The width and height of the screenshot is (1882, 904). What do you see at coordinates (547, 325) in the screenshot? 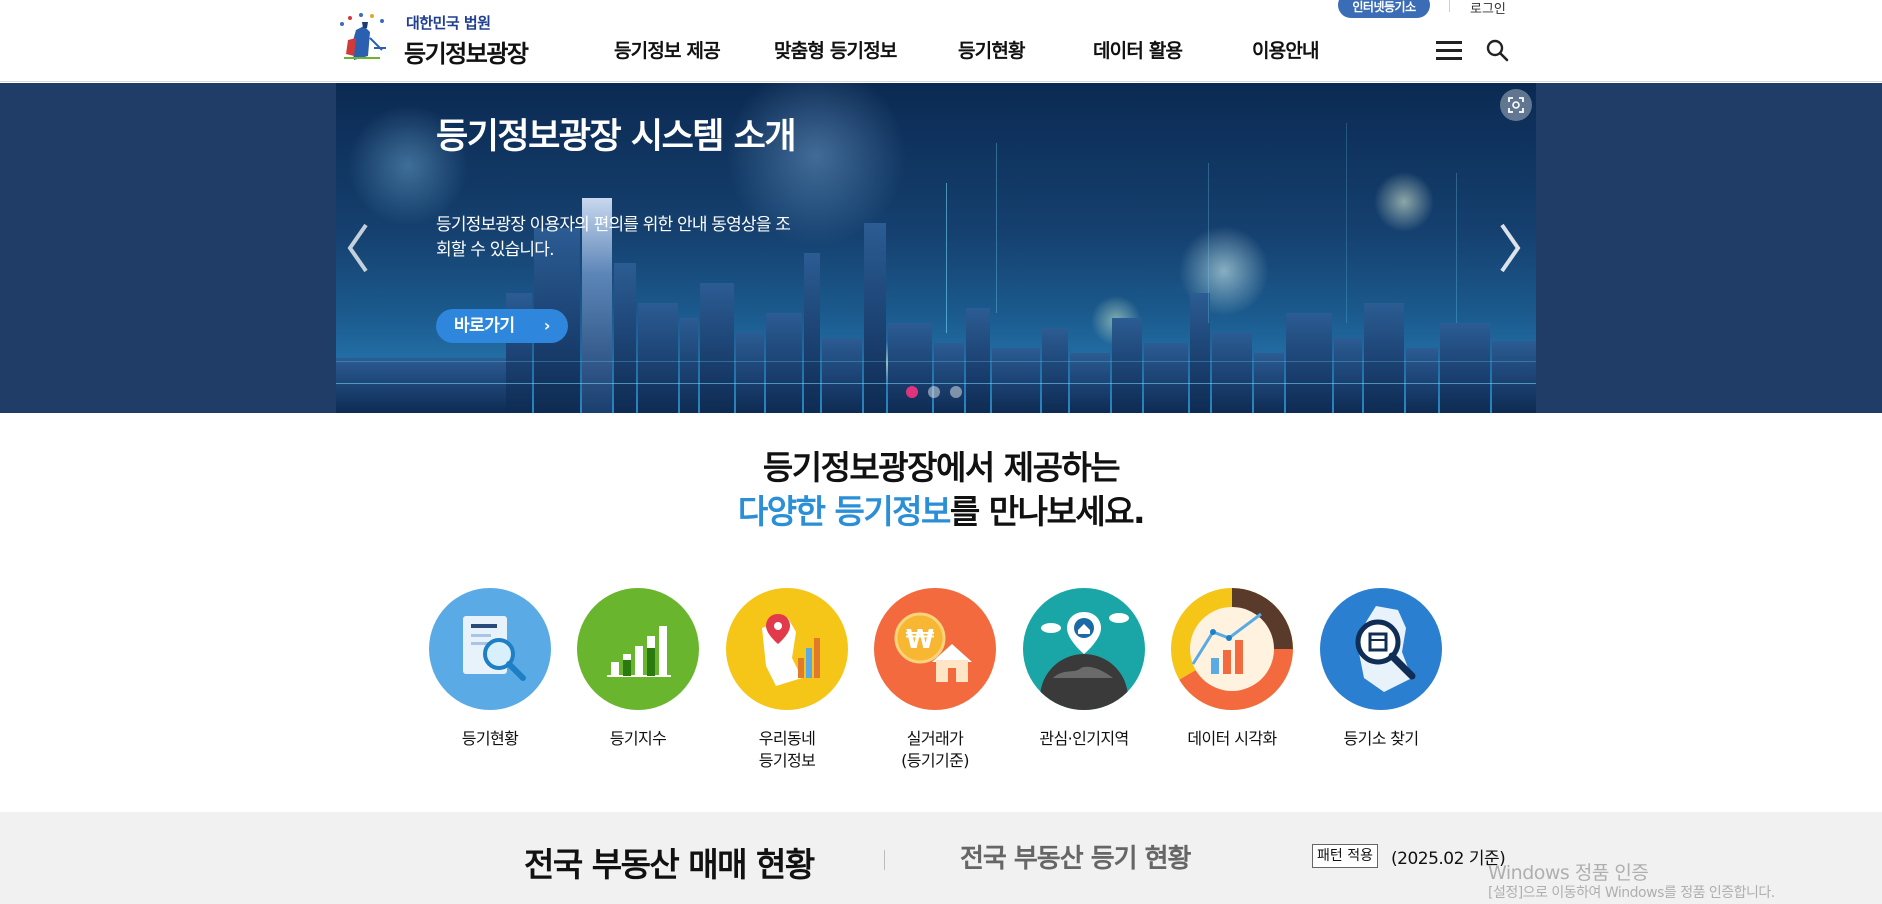
I see `chevron-right-icon: ›` at bounding box center [547, 325].